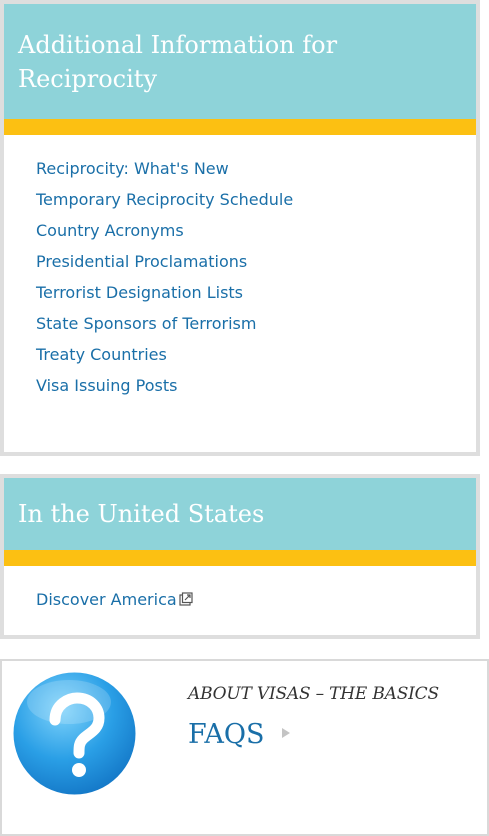 The width and height of the screenshot is (489, 836). I want to click on link-presidential-proclamations: Presidential Proclamations, so click(141, 261).